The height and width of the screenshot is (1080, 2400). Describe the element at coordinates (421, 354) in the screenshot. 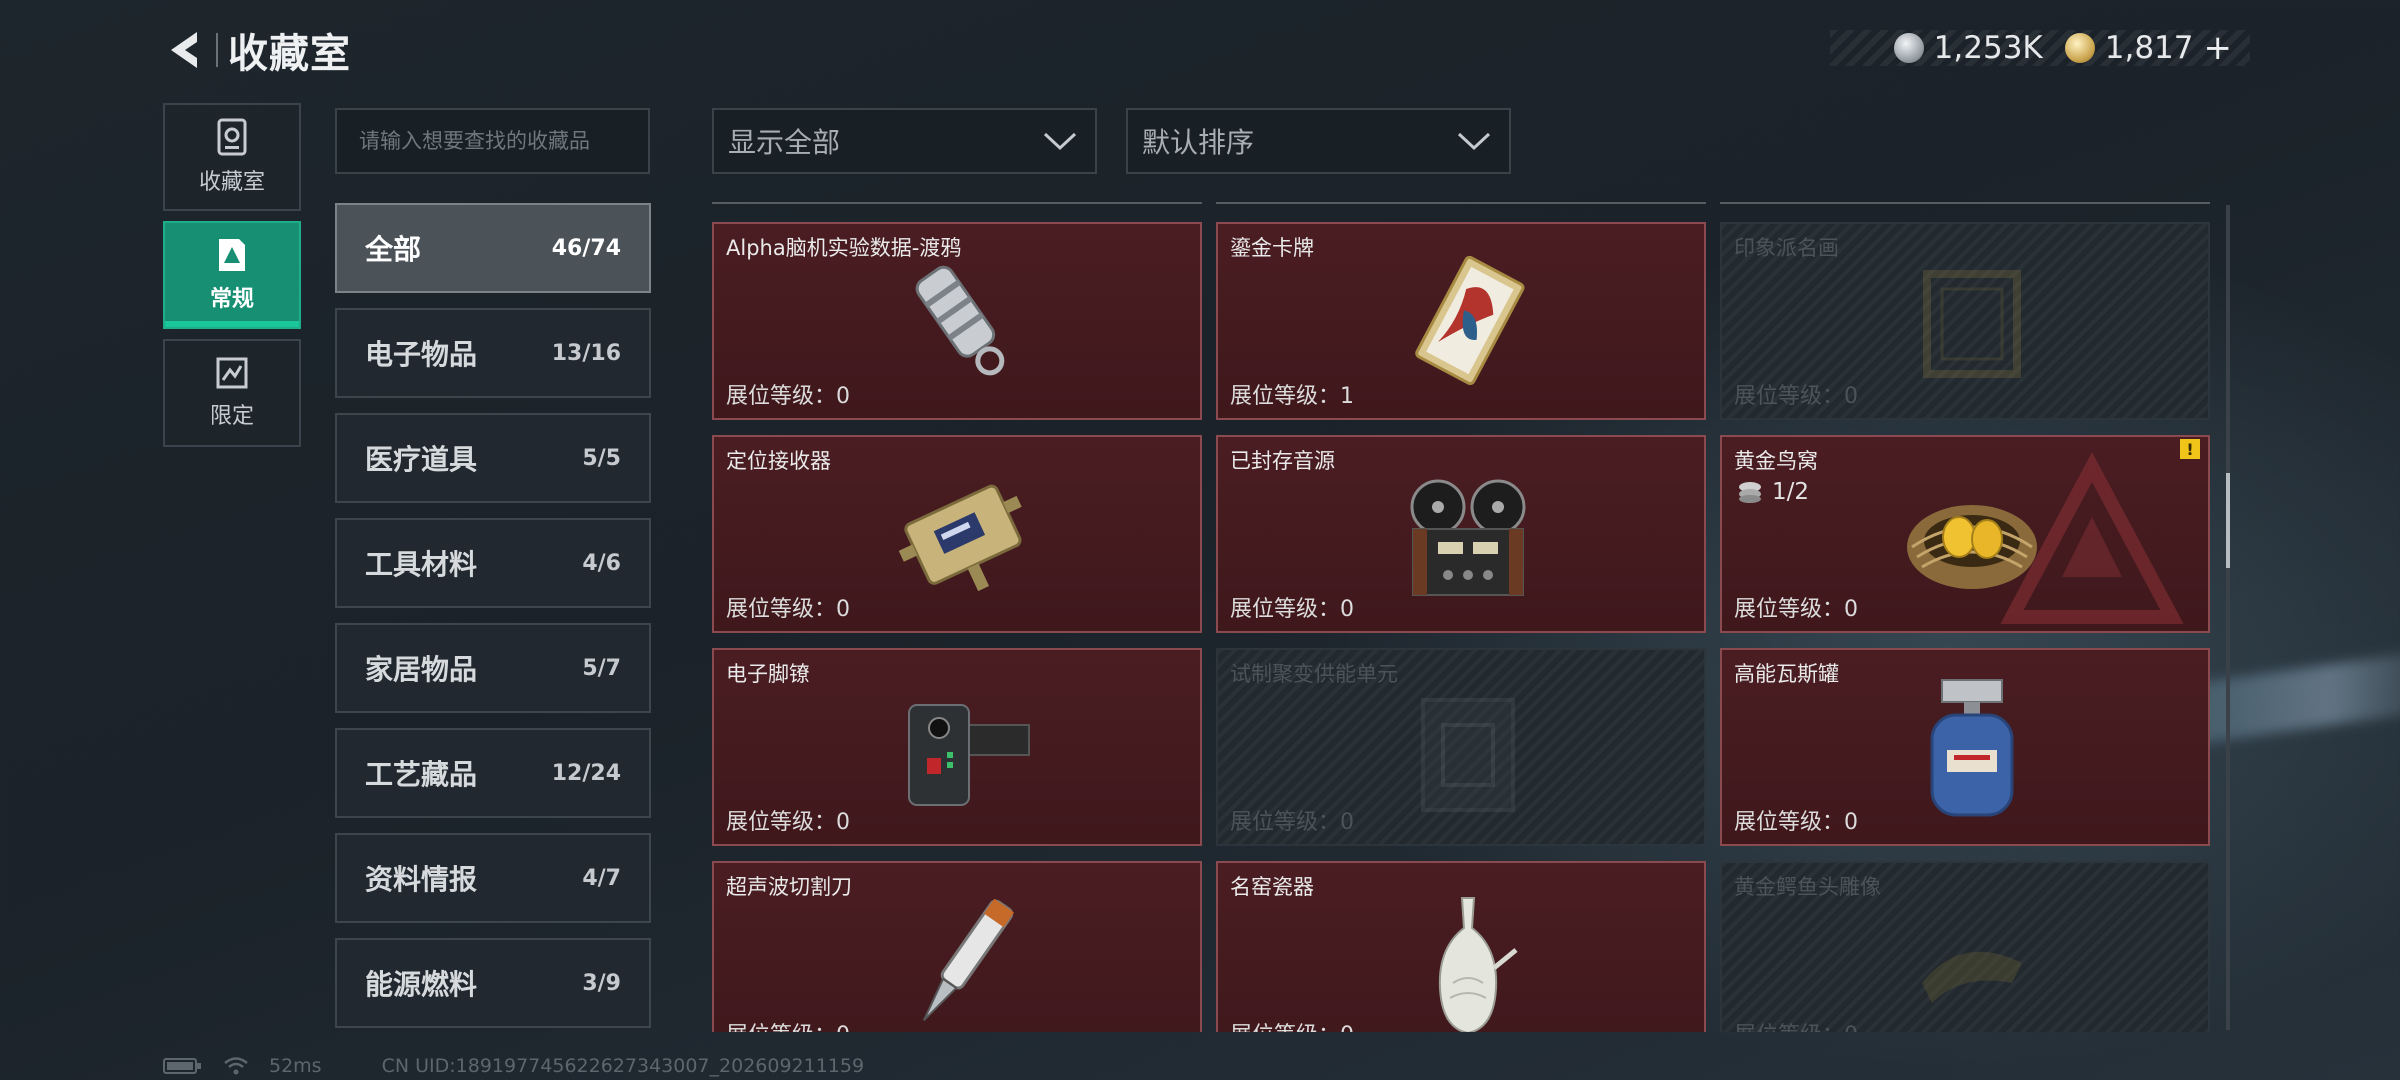

I see `category-name: 电子物品` at that location.